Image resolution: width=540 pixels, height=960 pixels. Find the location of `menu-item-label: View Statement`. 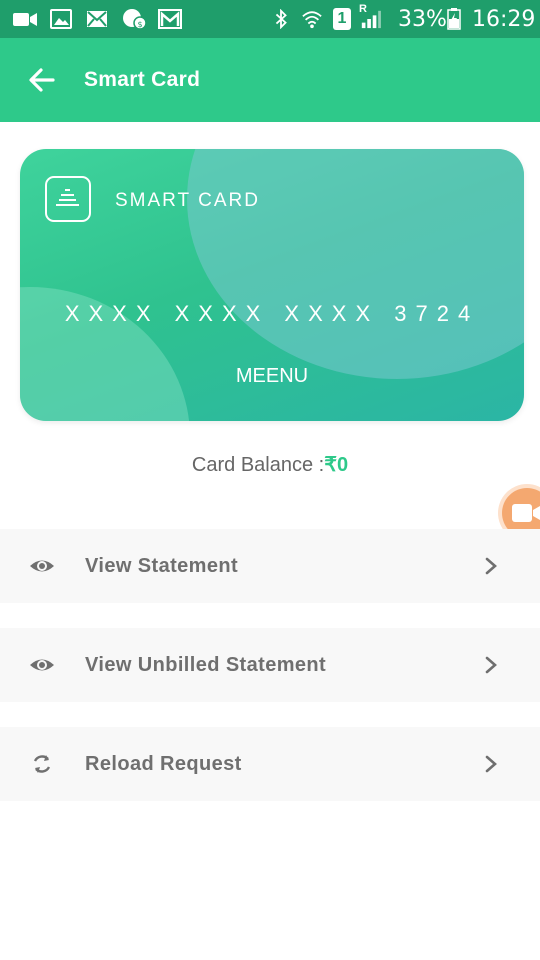

menu-item-label: View Statement is located at coordinates (162, 566).